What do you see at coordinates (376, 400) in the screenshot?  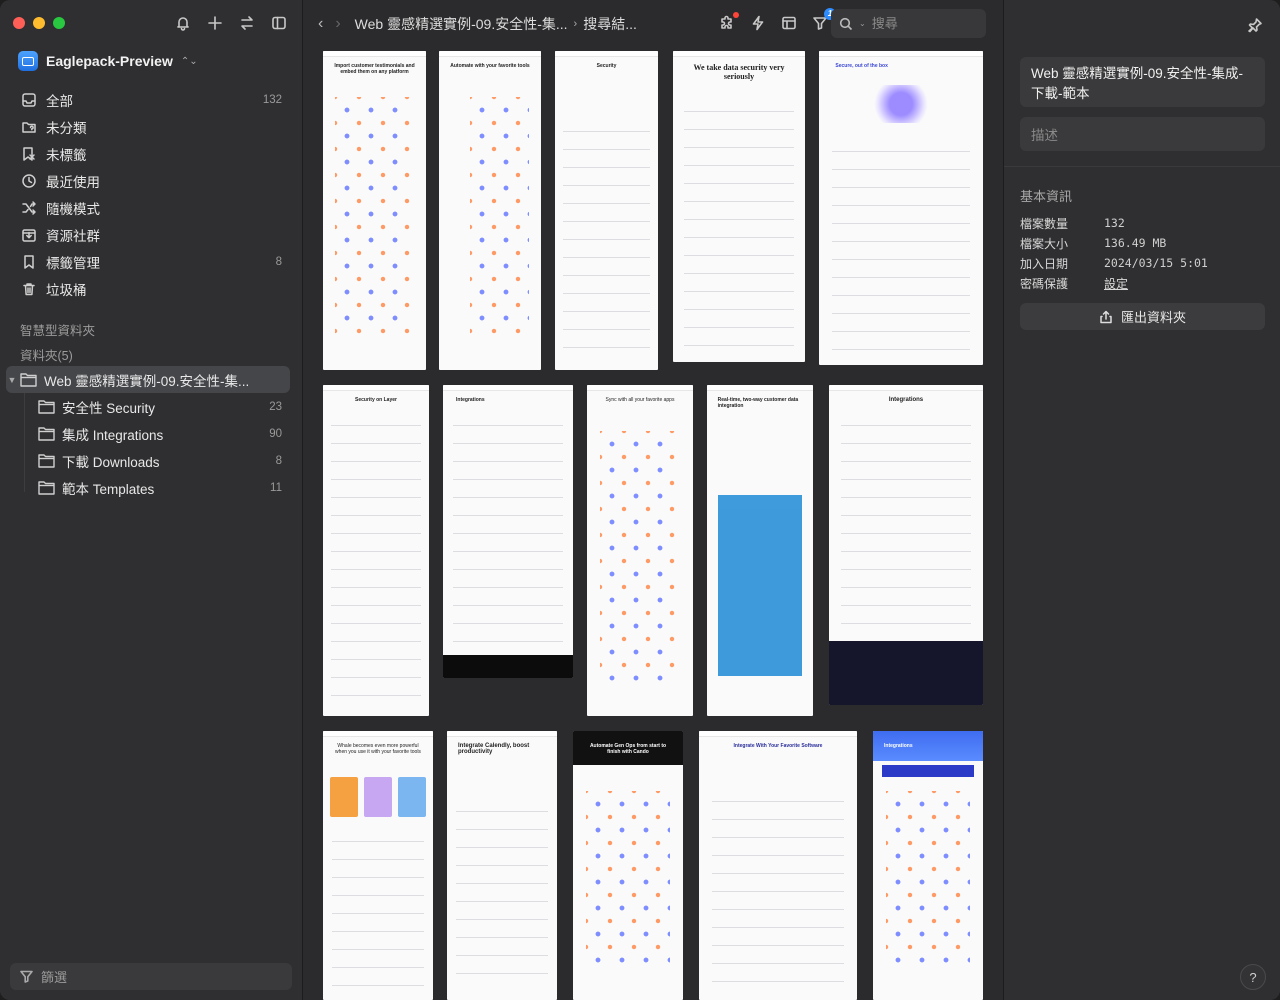 I see `thumbnail-title: Security on Layer` at bounding box center [376, 400].